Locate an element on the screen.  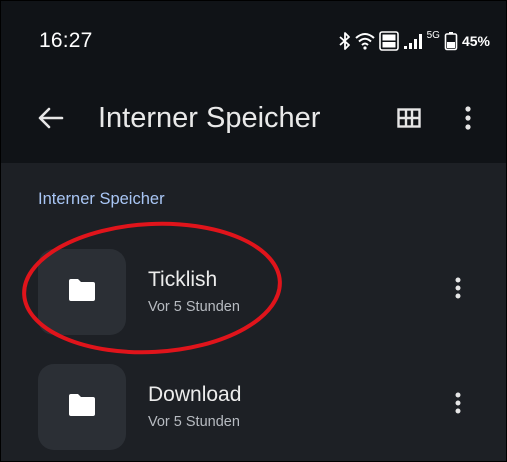
back-button is located at coordinates (51, 120).